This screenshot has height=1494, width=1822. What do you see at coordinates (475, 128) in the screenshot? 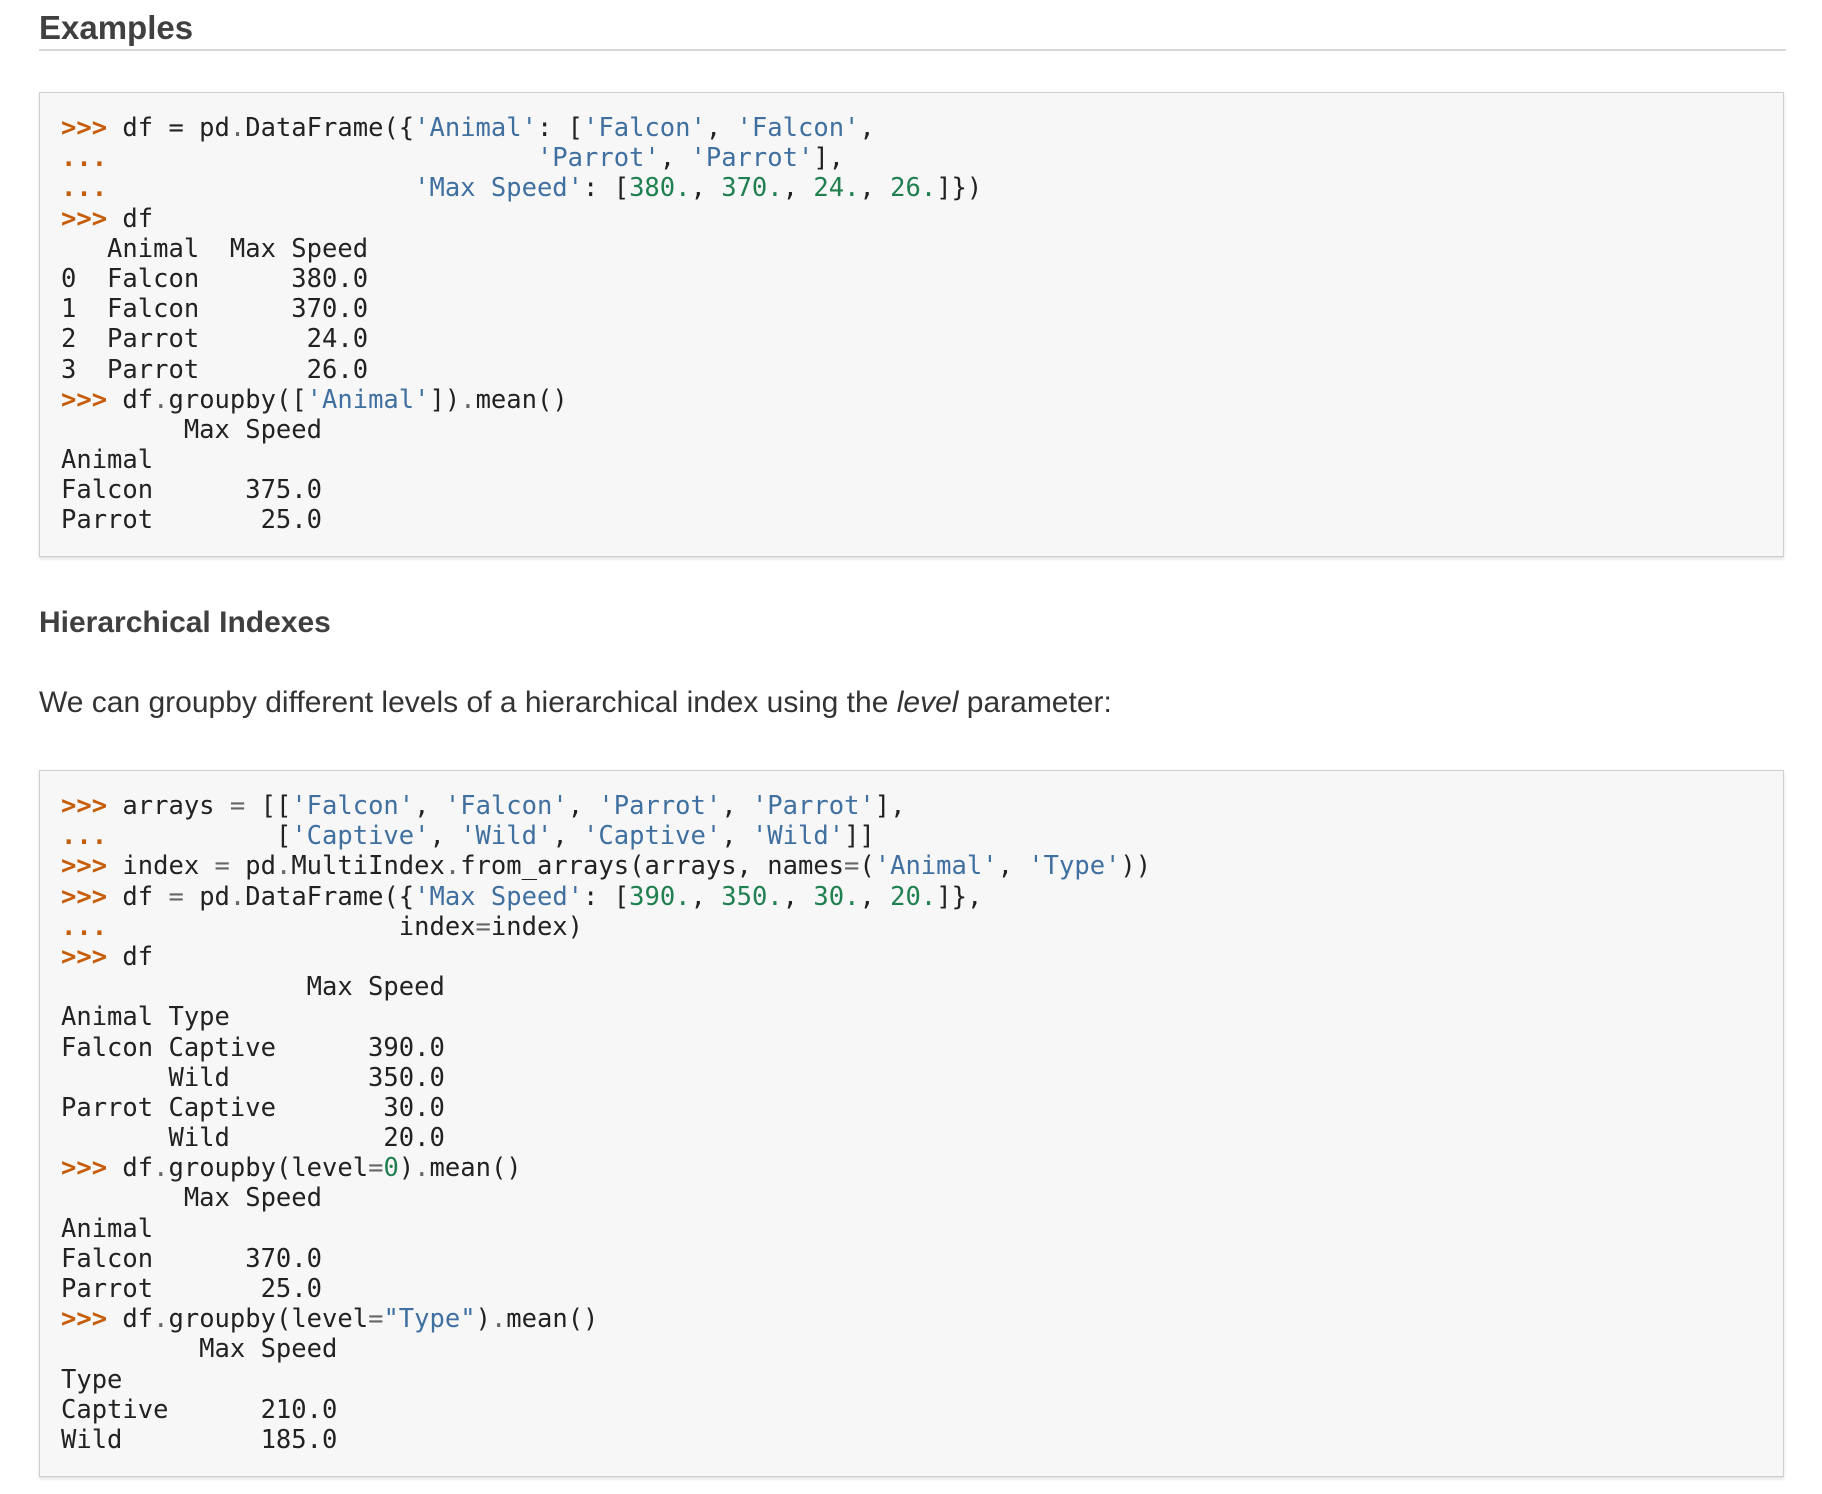
I see `string-literal: 'Animal'` at bounding box center [475, 128].